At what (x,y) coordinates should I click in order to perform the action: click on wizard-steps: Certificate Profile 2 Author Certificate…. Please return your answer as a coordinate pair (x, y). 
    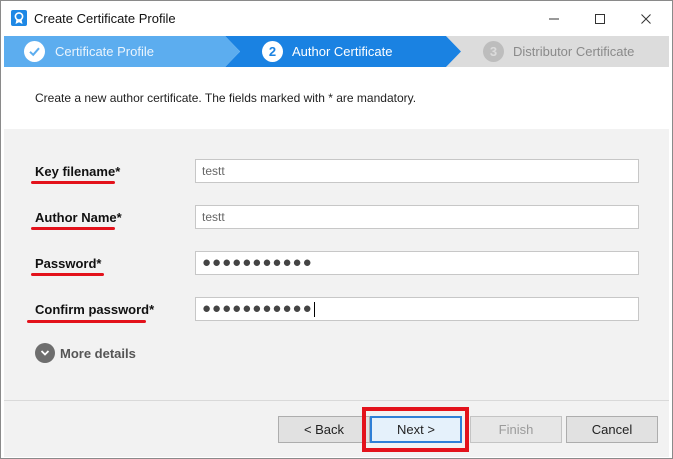
    Looking at the image, I should click on (336, 51).